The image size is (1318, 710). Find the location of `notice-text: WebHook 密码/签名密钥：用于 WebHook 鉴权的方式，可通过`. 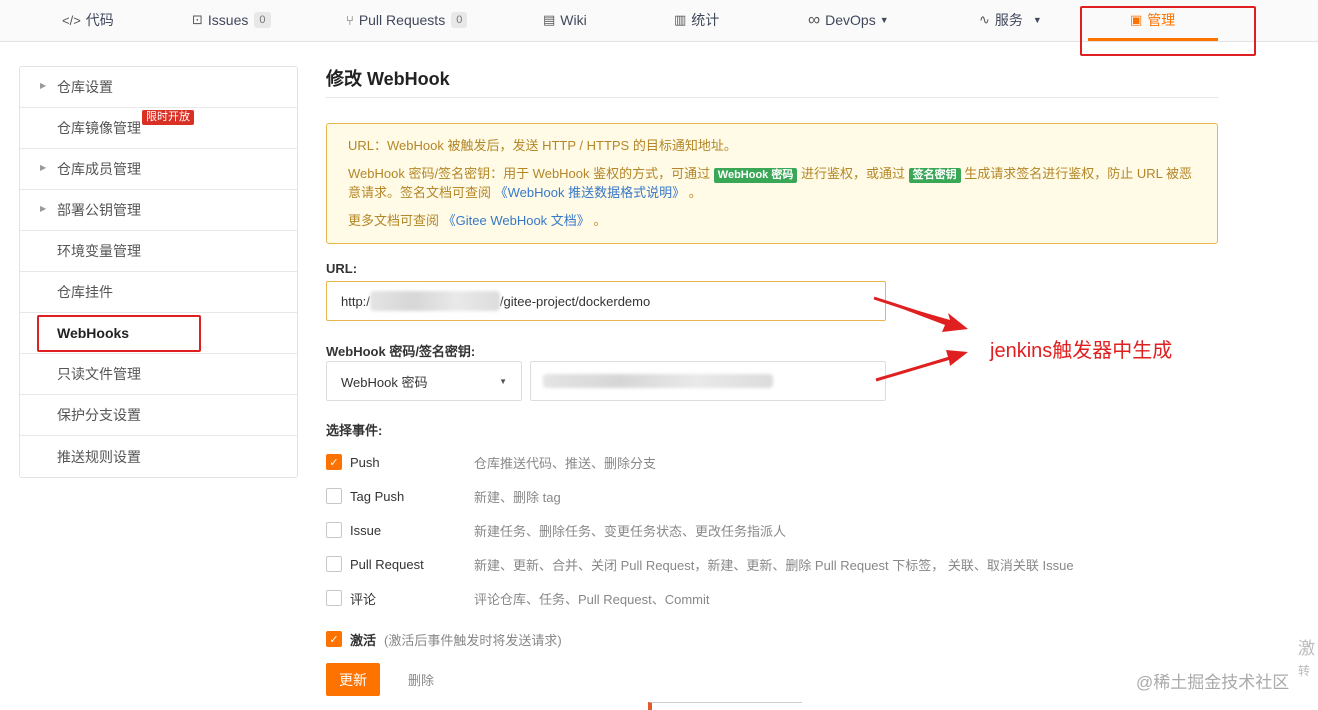

notice-text: WebHook 密码/签名密钥：用于 WebHook 鉴权的方式，可通过 is located at coordinates (529, 173).